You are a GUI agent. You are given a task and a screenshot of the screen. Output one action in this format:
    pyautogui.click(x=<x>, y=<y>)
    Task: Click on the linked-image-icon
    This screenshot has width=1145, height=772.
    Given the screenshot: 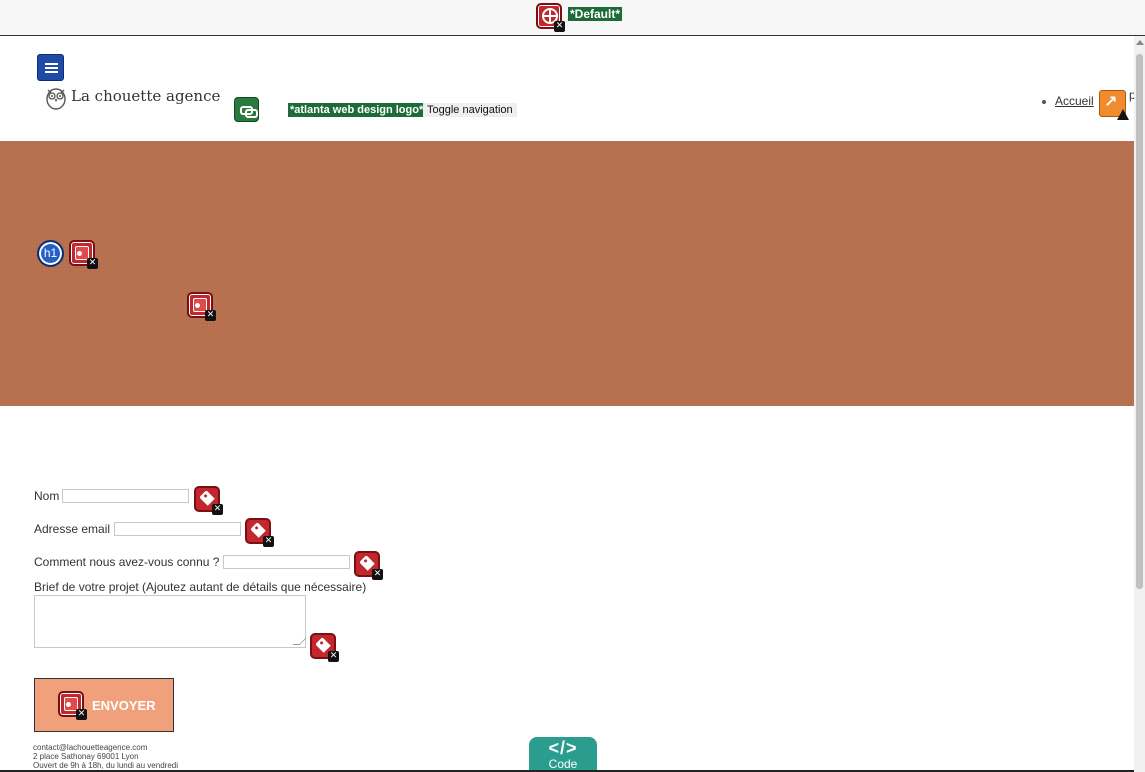 What is the action you would take?
    pyautogui.click(x=246, y=109)
    